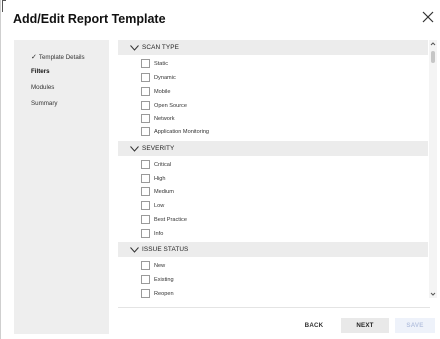  I want to click on close-icon, so click(428, 17).